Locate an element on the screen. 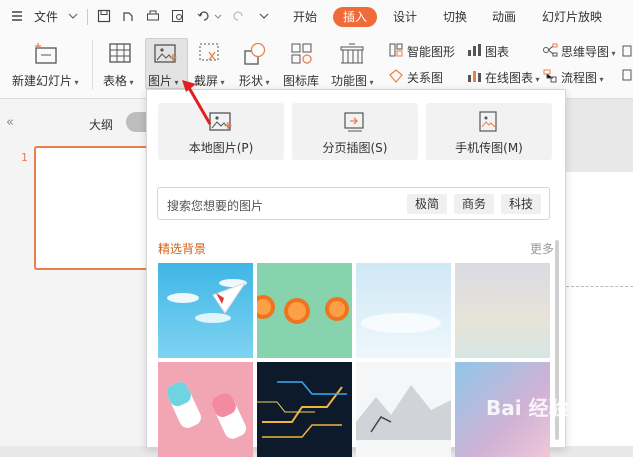 Image resolution: width=633 pixels, height=457 pixels. online-chart-button: 在线图表 ▾ is located at coordinates (512, 77).